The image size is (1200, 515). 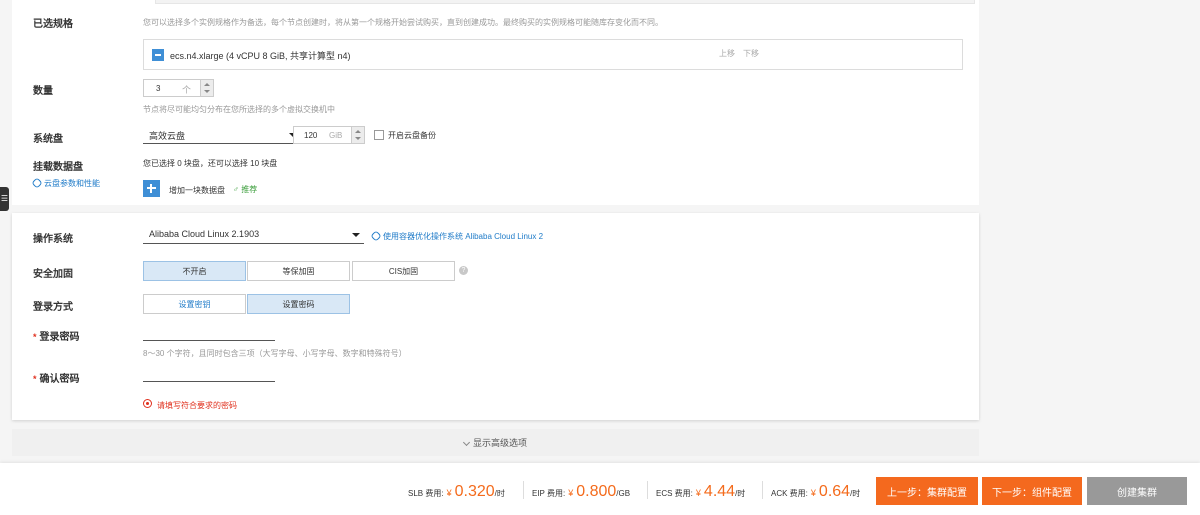 What do you see at coordinates (222, 135) in the screenshot?
I see `system-disk-type-select: 高效云盘` at bounding box center [222, 135].